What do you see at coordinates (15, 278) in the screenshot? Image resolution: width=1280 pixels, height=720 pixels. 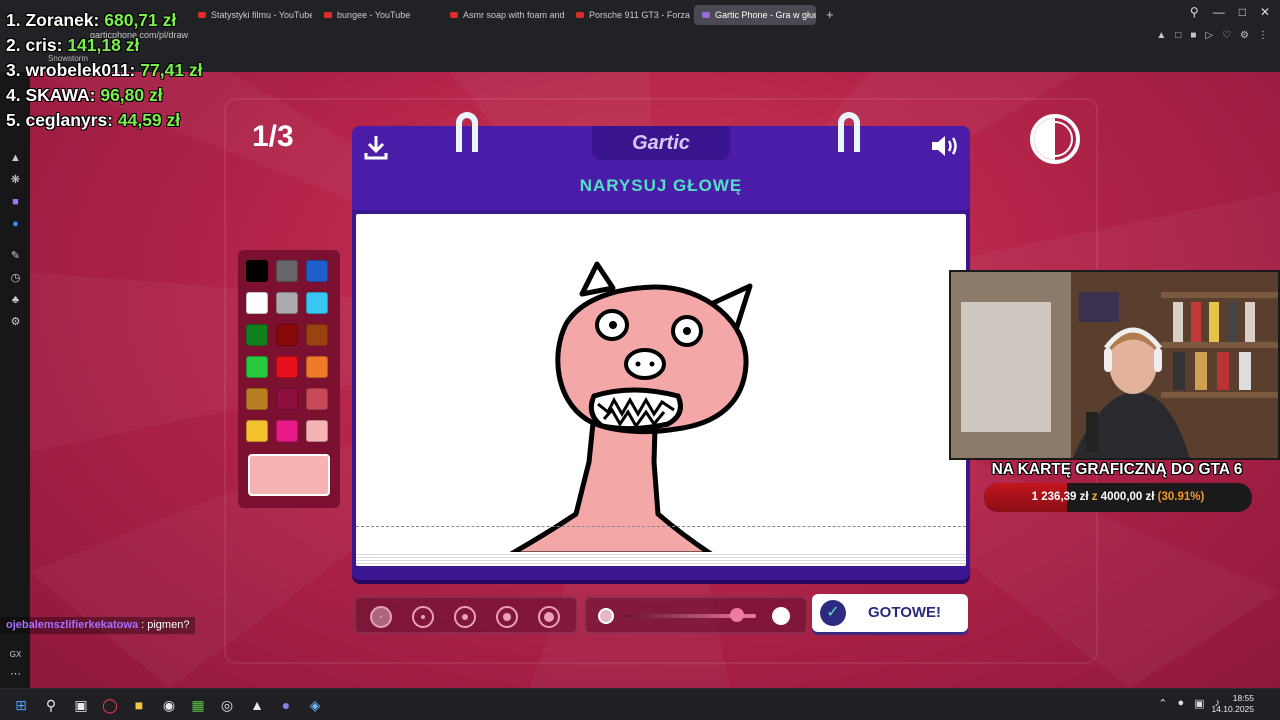 I see `clock-icon: ◷` at bounding box center [15, 278].